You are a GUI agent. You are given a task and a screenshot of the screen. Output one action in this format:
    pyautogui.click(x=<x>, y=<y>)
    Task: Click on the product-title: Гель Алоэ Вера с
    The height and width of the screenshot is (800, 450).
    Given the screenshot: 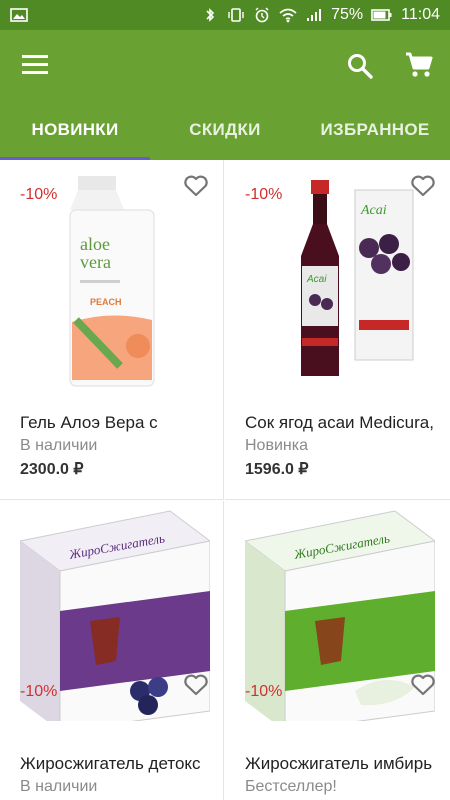 What is the action you would take?
    pyautogui.click(x=89, y=422)
    